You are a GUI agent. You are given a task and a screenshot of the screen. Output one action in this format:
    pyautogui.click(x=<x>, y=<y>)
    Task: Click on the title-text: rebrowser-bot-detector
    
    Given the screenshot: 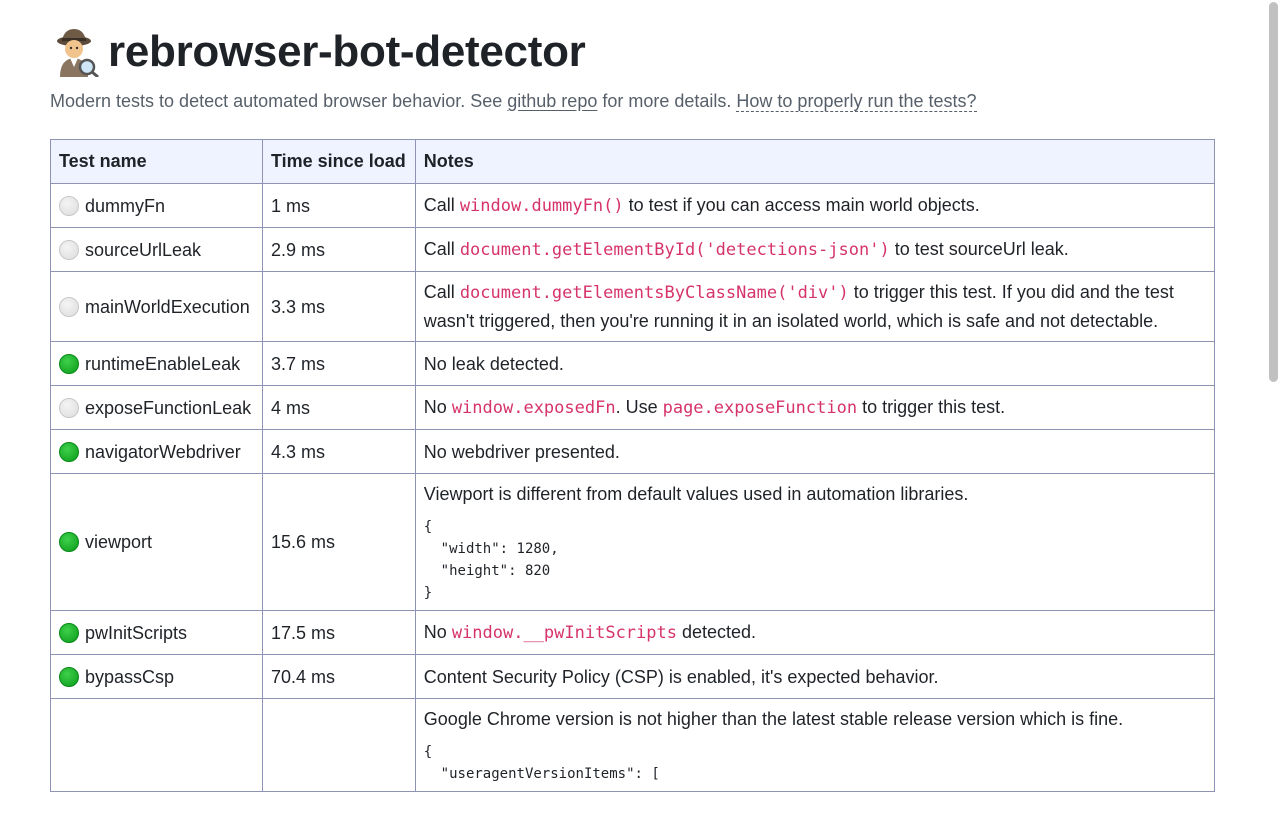 What is the action you would take?
    pyautogui.click(x=347, y=51)
    